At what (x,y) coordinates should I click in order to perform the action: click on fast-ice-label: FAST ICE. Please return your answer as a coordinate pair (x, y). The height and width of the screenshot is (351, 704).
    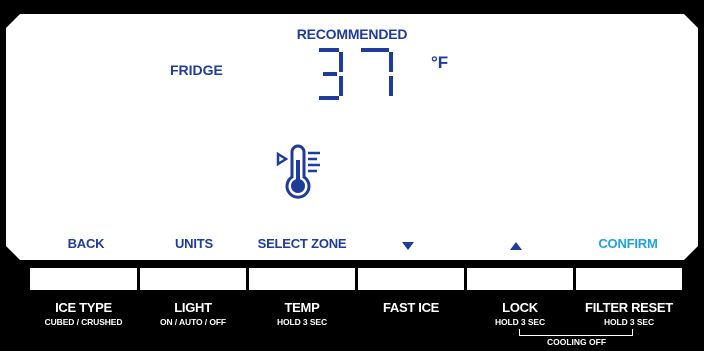
    Looking at the image, I should click on (411, 307).